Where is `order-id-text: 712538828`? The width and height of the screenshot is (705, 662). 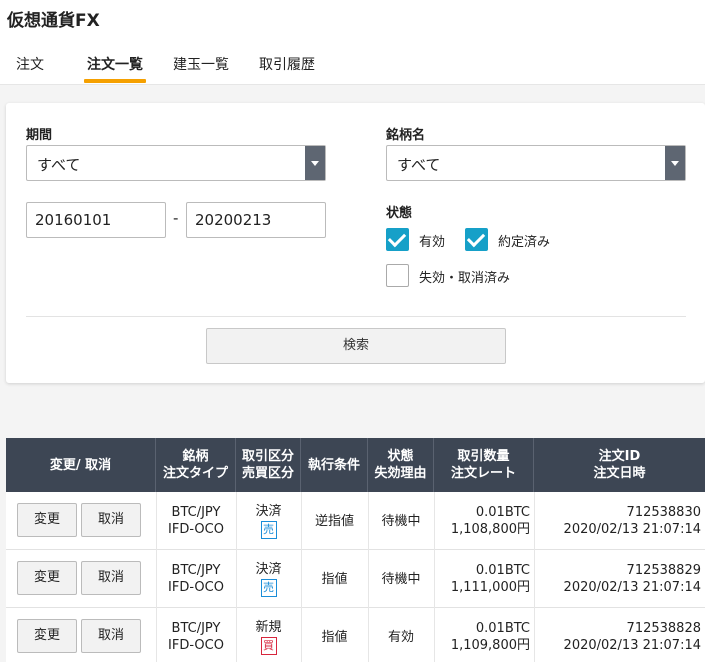
order-id-text: 712538828 is located at coordinates (663, 628).